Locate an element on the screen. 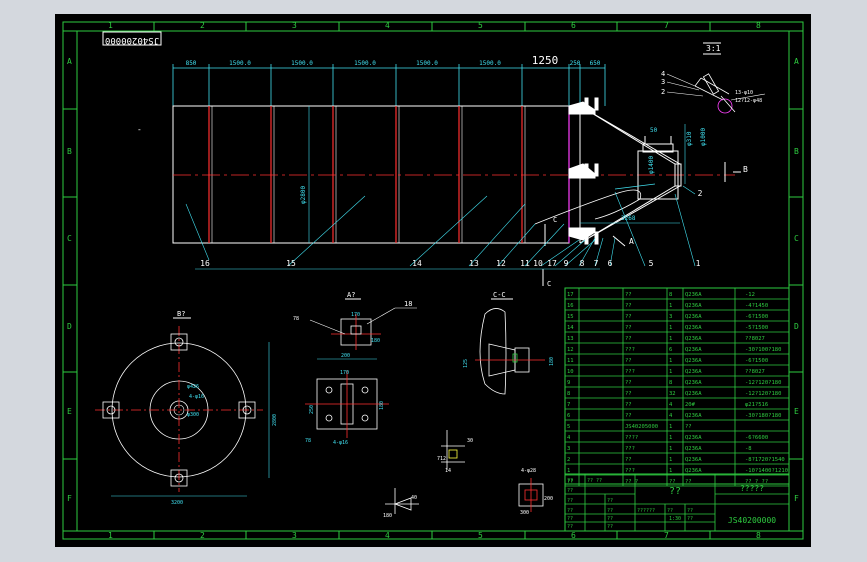 This screenshot has height=562, width=867. plan-view-label: B? is located at coordinates (181, 314).